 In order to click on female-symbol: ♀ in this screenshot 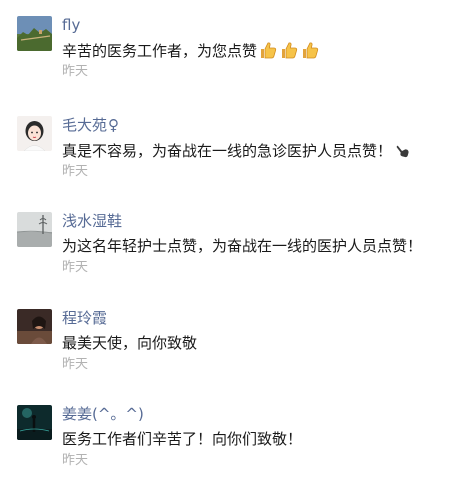, I will do `click(114, 125)`.